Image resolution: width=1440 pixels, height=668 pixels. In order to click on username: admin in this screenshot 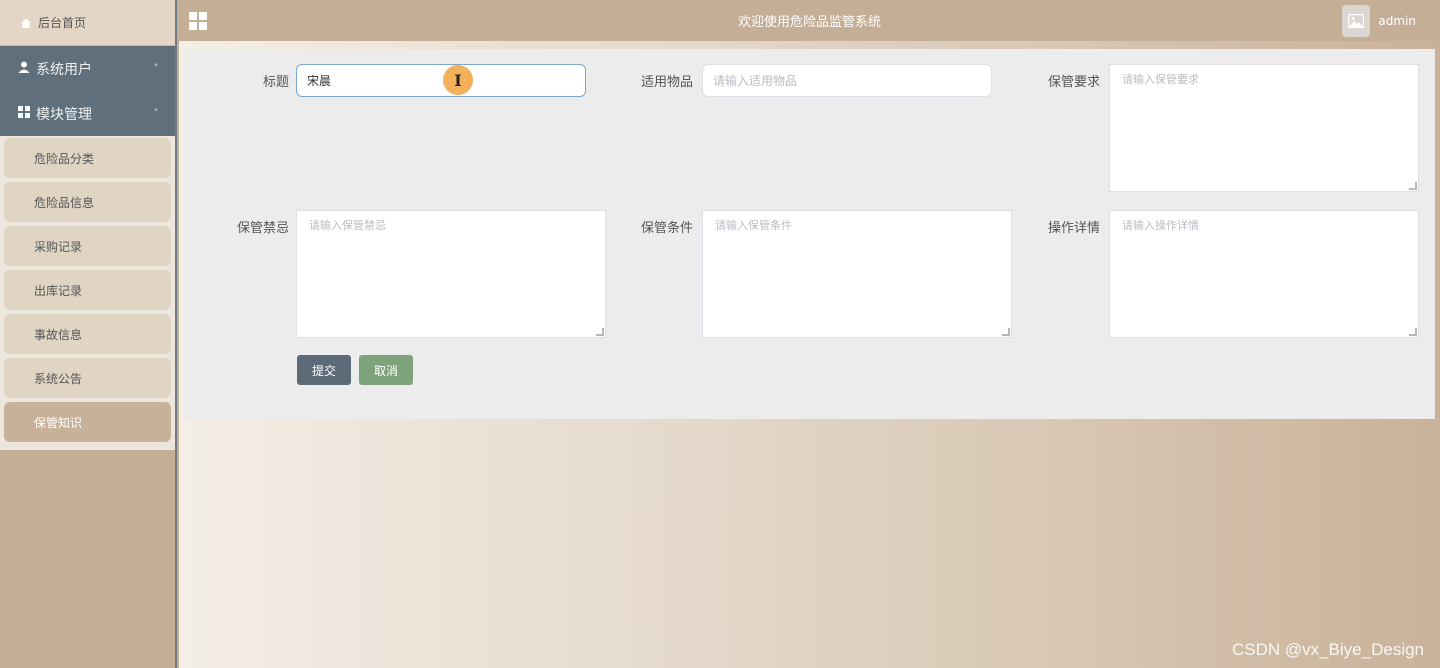, I will do `click(1397, 20)`.